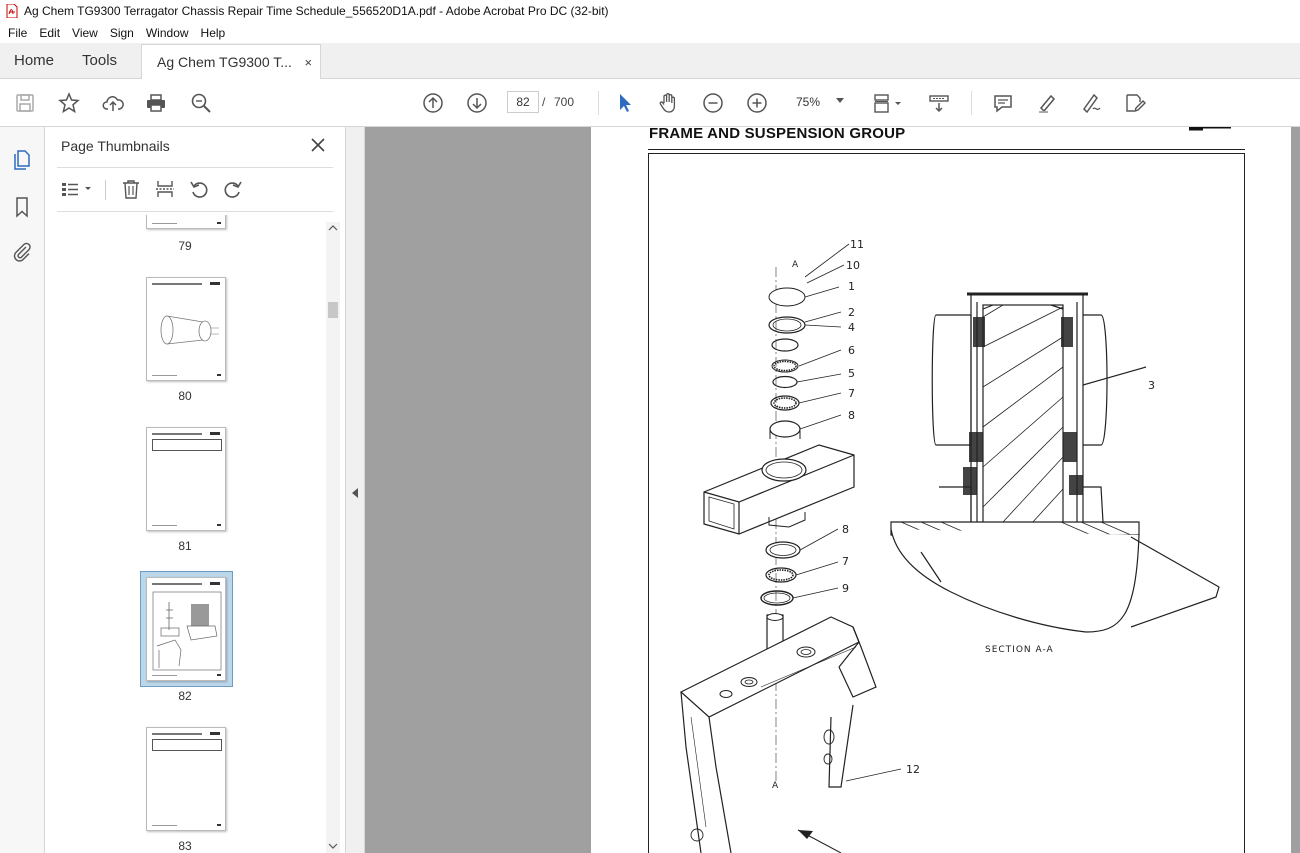 This screenshot has width=1300, height=853. Describe the element at coordinates (795, 265) in the screenshot. I see `section-mark-top: A` at that location.